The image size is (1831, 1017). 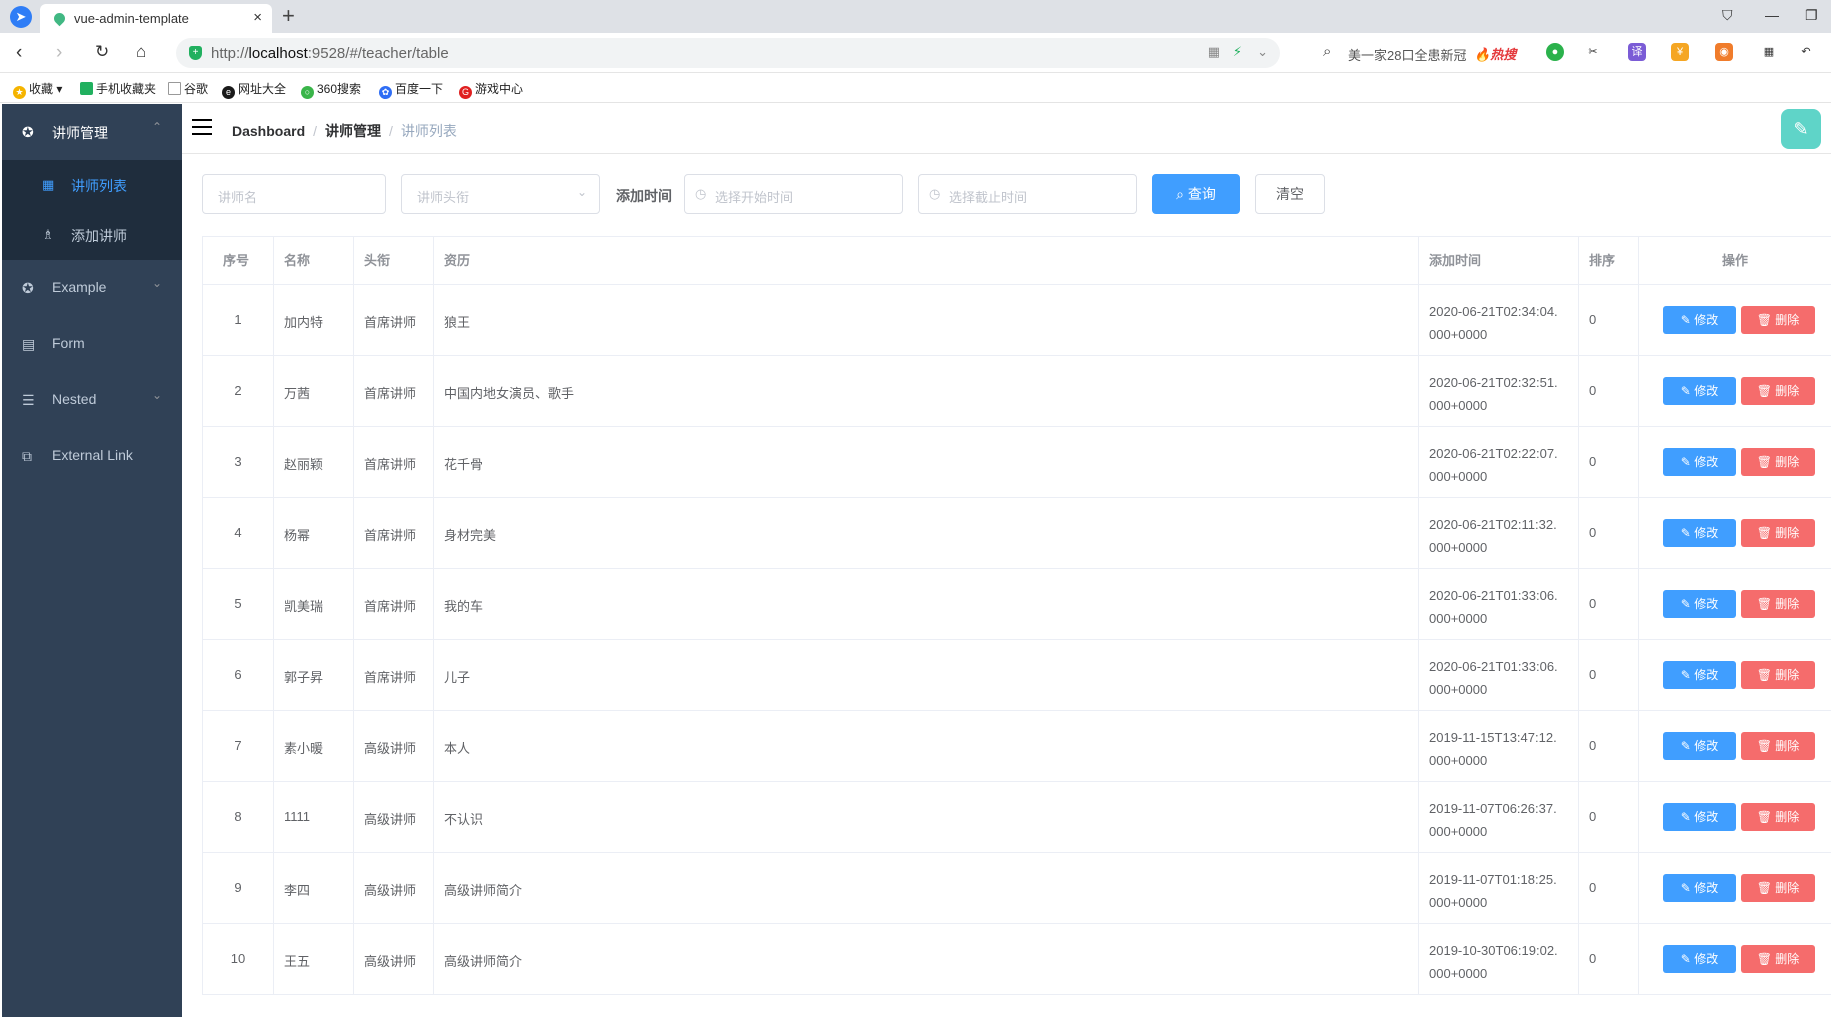 What do you see at coordinates (1769, 52) in the screenshot?
I see `apps-grid-icon: ▦` at bounding box center [1769, 52].